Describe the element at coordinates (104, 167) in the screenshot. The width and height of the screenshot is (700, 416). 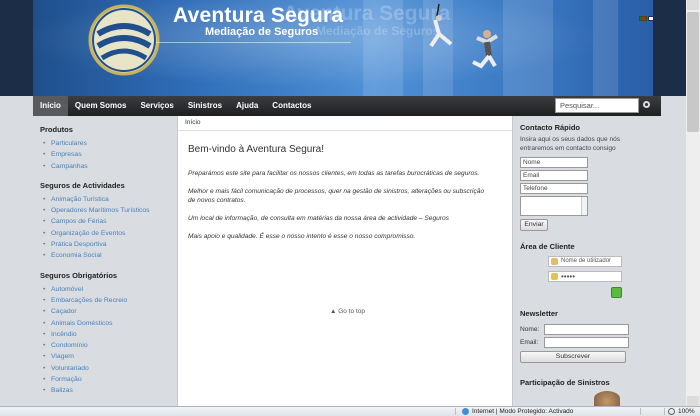
I see `sidebar-link: Campanhas` at that location.